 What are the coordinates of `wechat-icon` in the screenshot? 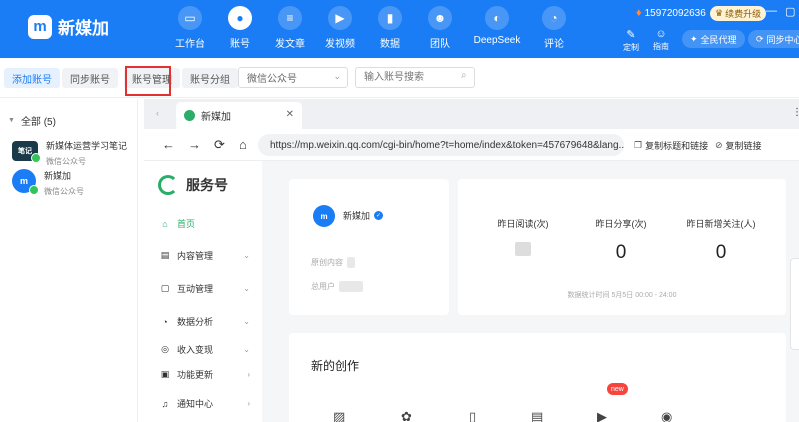 It's located at (189, 115).